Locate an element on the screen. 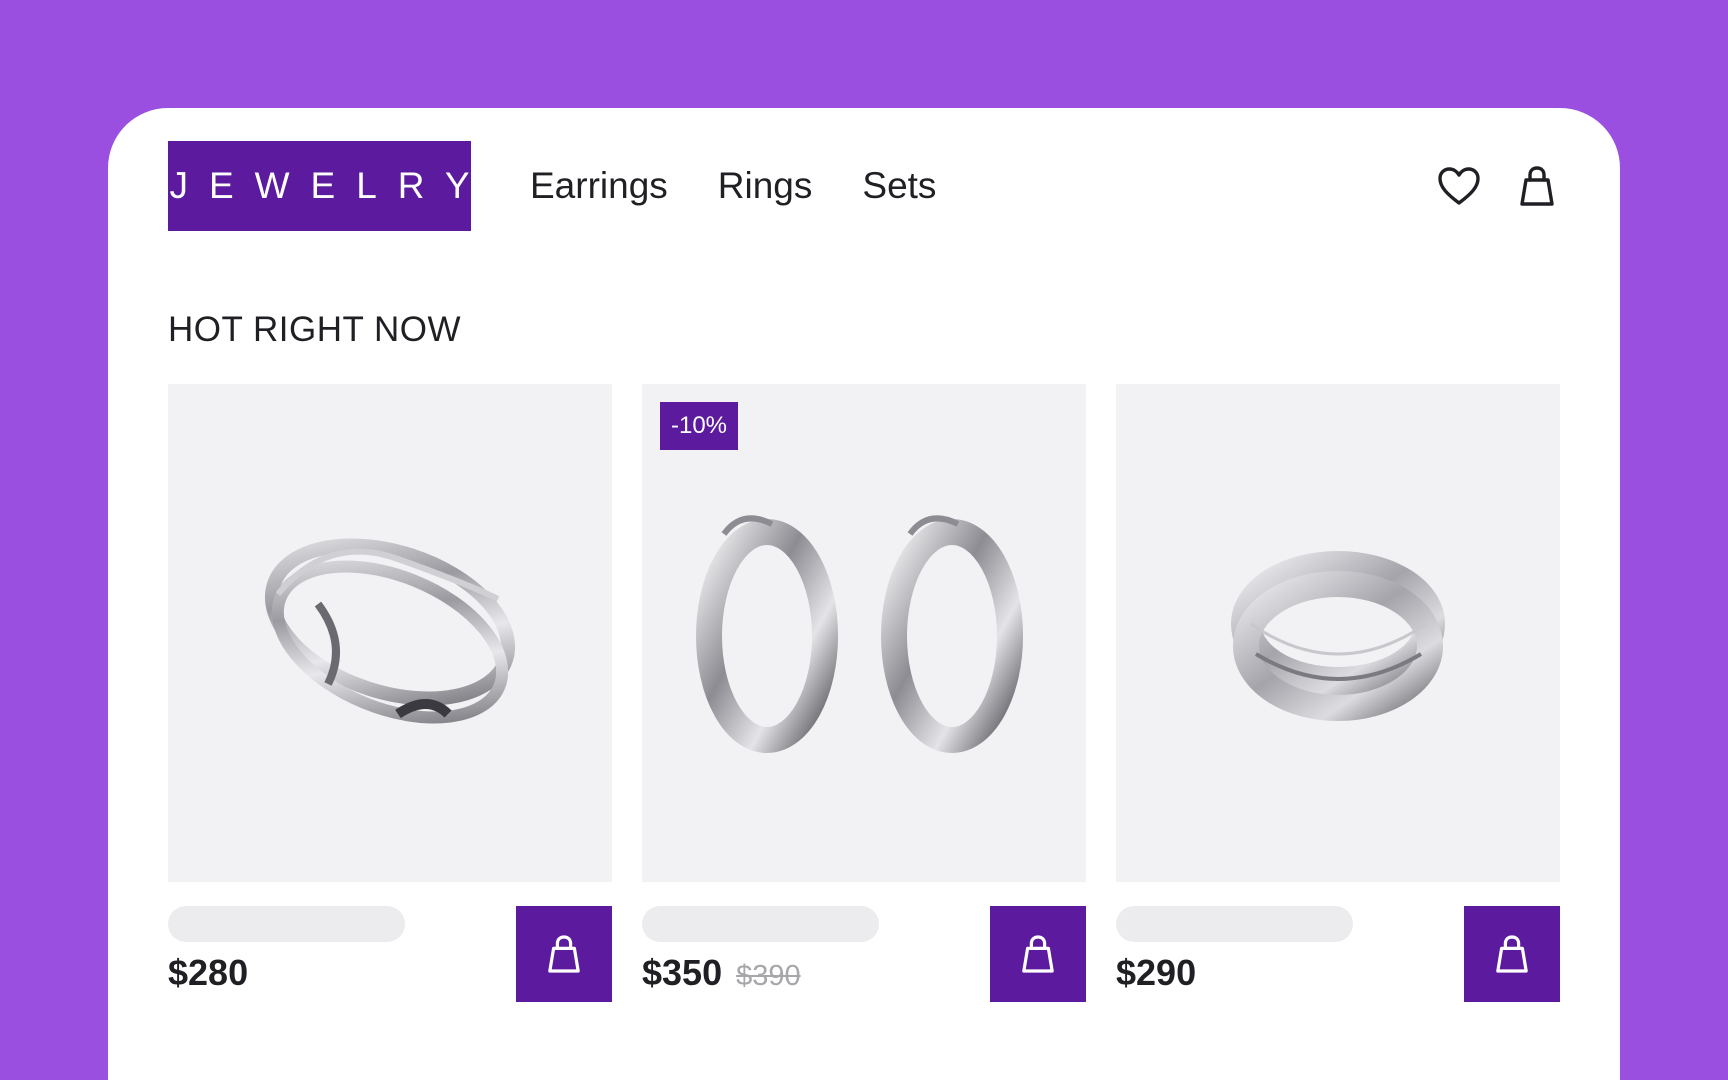 The image size is (1728, 1080). price-row: $350 $390 is located at coordinates (721, 973).